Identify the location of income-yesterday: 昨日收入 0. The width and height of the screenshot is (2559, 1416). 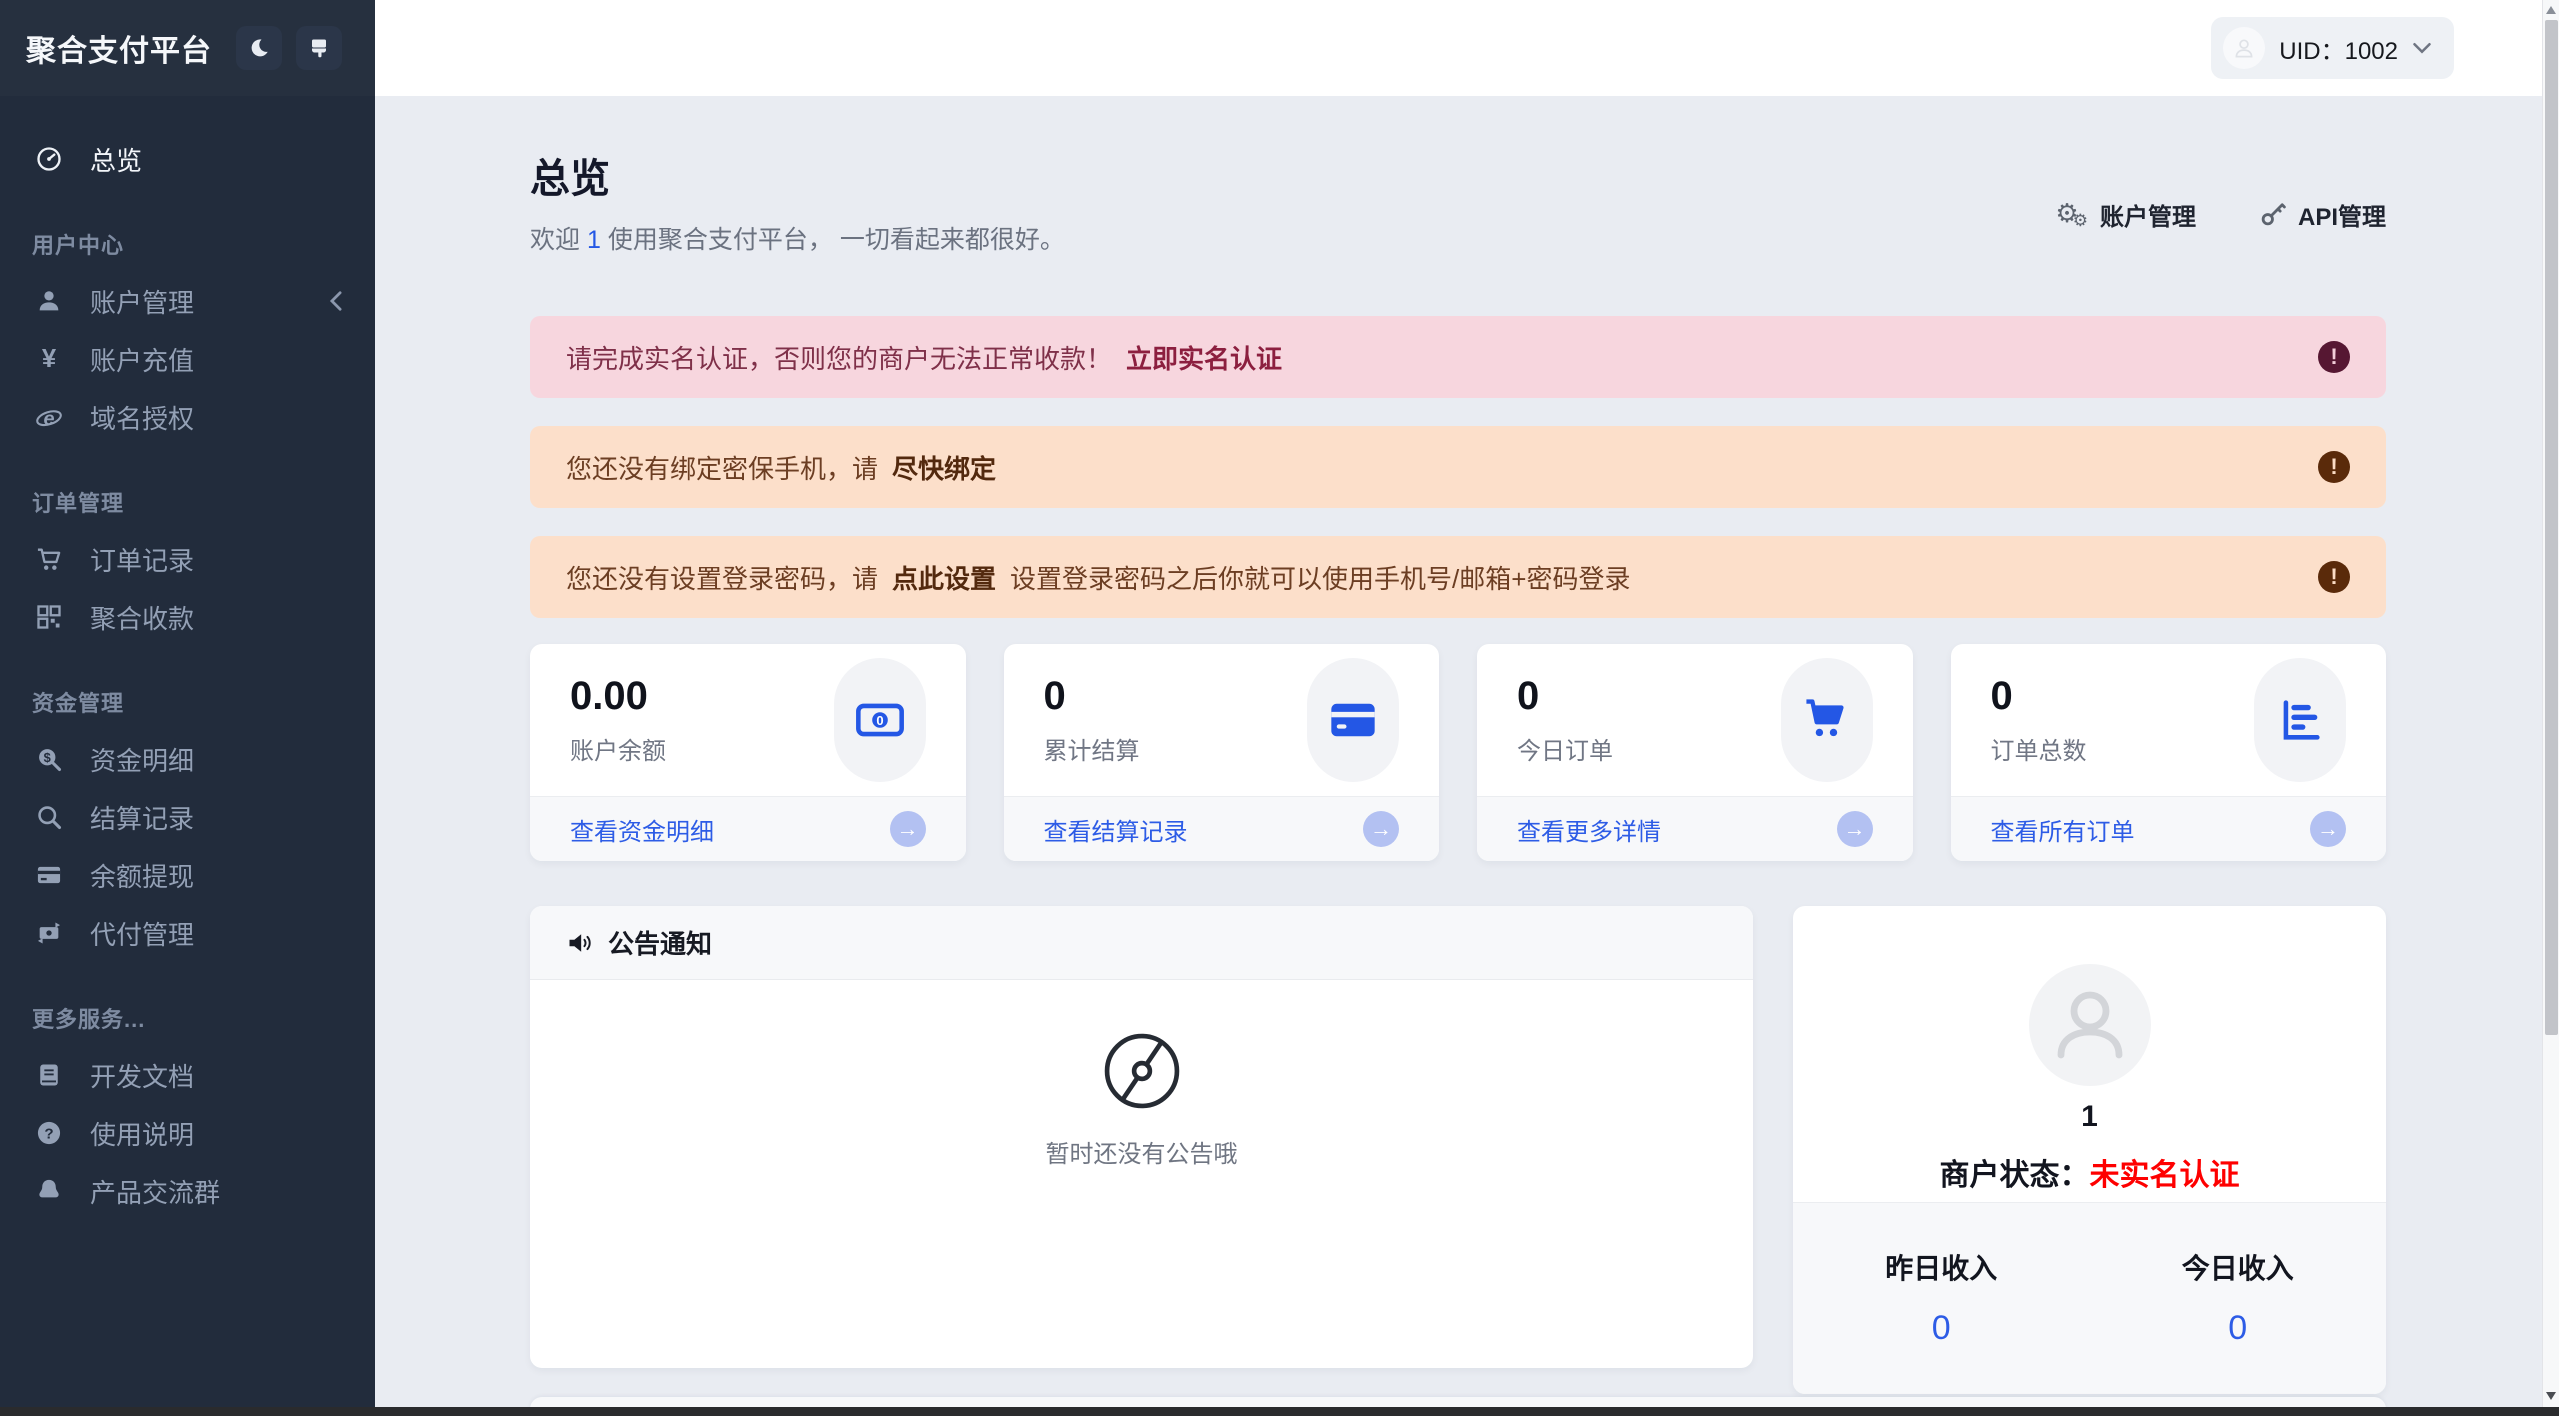
(1941, 1298).